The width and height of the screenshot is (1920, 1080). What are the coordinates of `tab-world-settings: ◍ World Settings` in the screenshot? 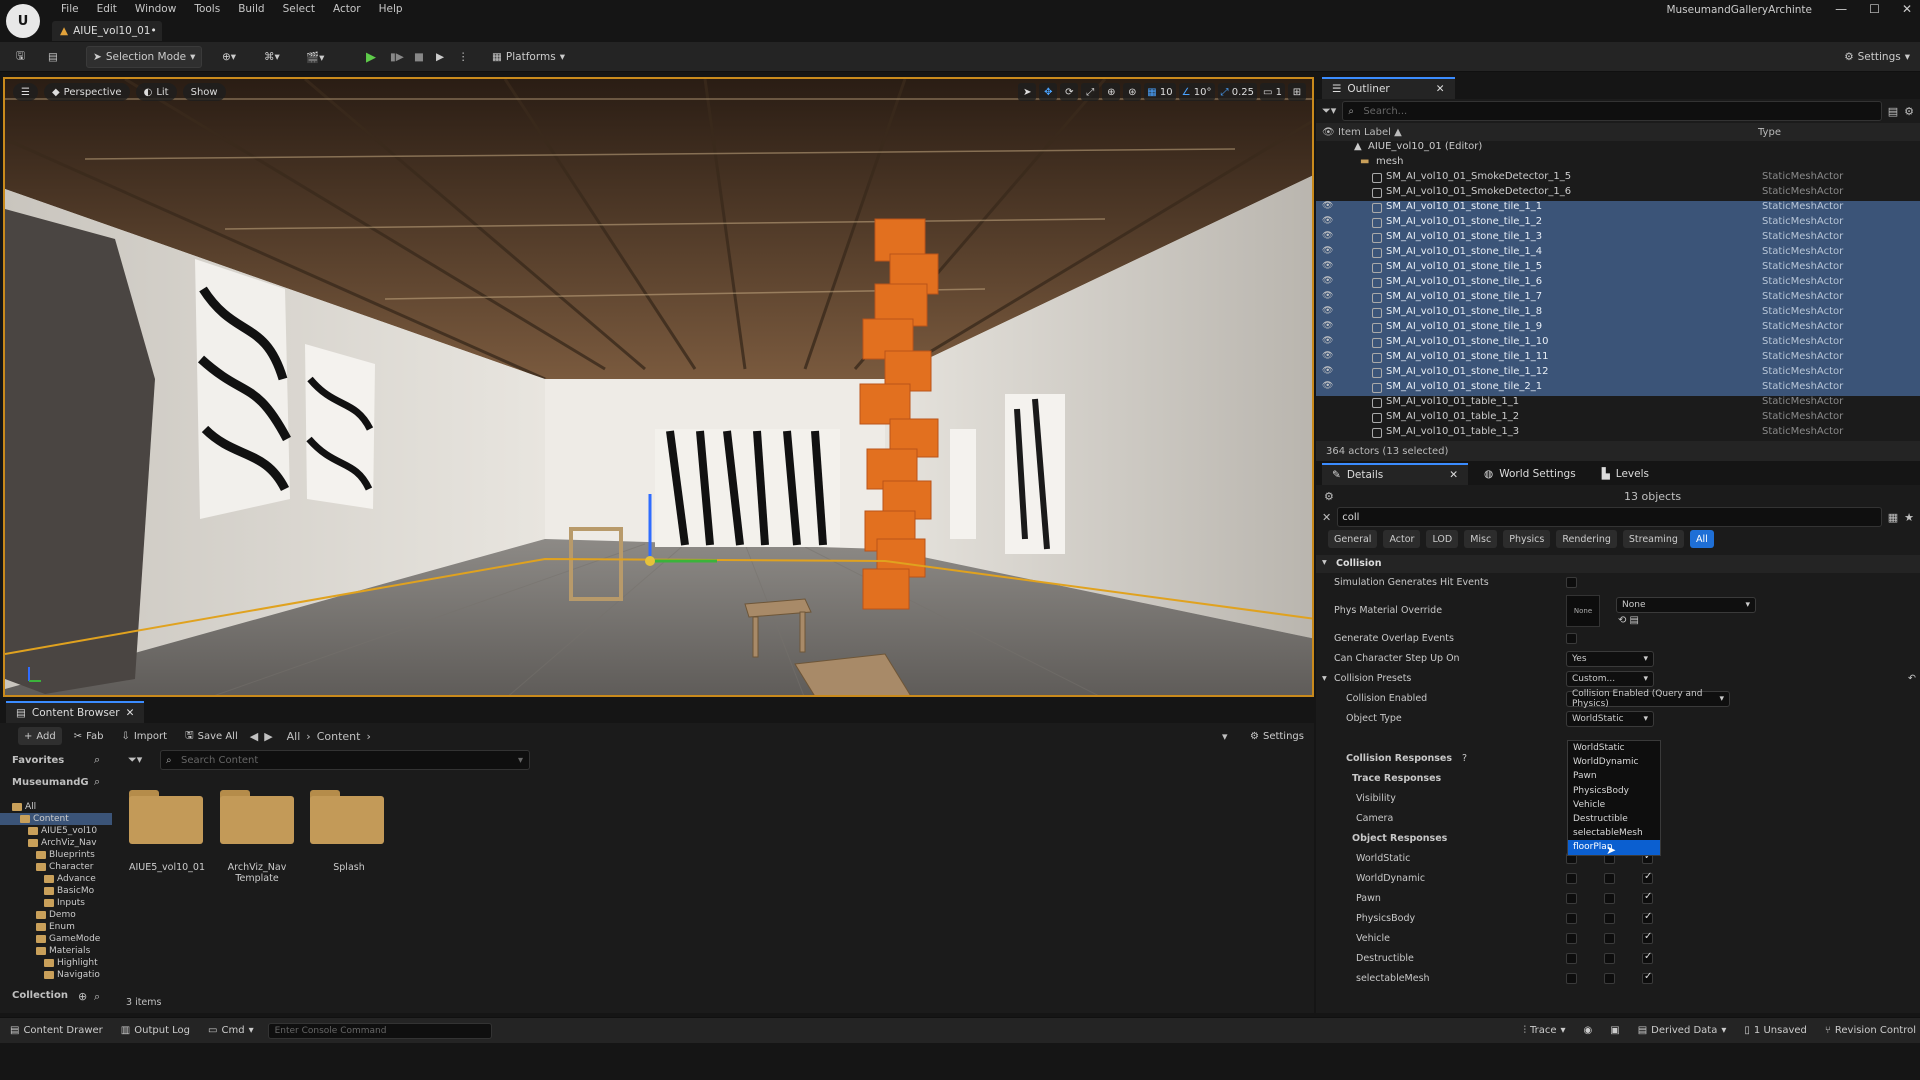 It's located at (1530, 474).